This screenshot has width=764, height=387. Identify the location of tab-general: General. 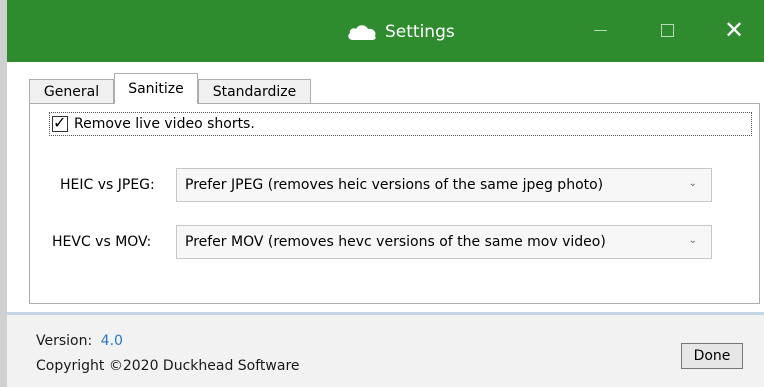
(71, 91).